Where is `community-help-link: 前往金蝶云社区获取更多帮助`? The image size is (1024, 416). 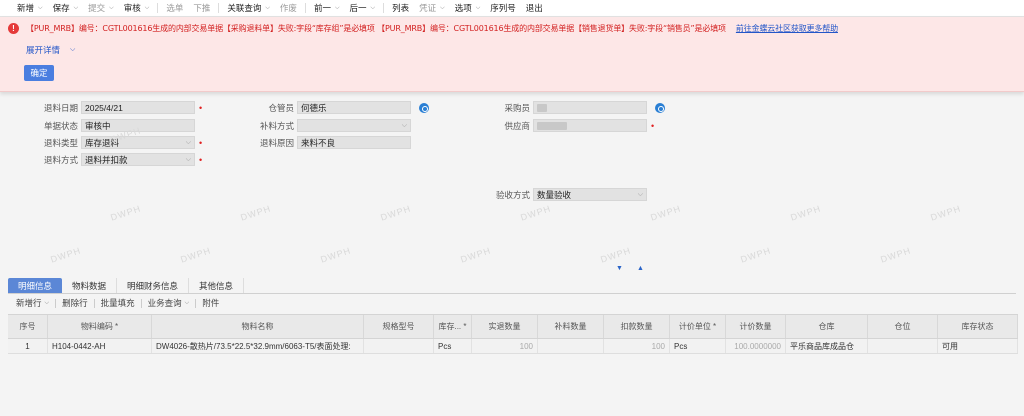 community-help-link: 前往金蝶云社区获取更多帮助 is located at coordinates (787, 28).